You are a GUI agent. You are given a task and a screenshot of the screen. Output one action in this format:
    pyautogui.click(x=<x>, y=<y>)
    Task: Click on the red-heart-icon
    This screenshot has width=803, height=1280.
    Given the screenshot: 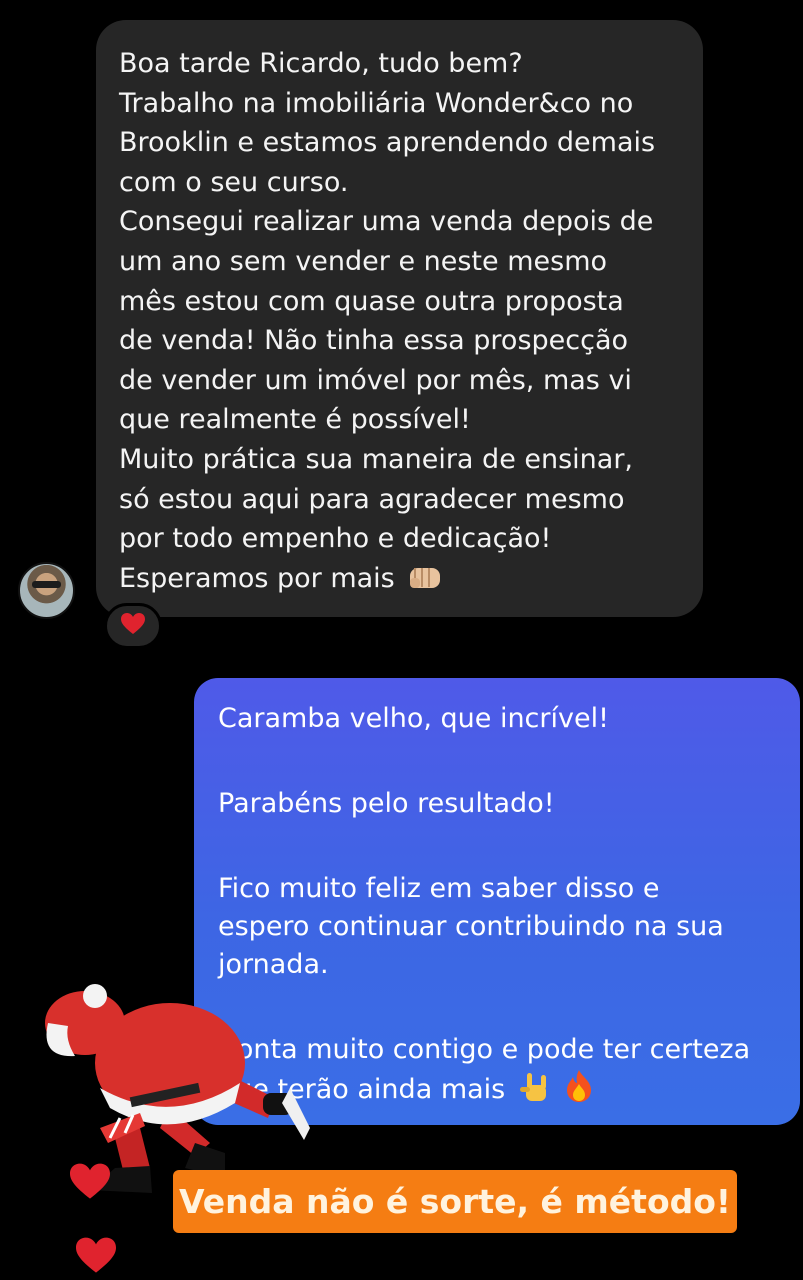 What is the action you would take?
    pyautogui.click(x=133, y=626)
    